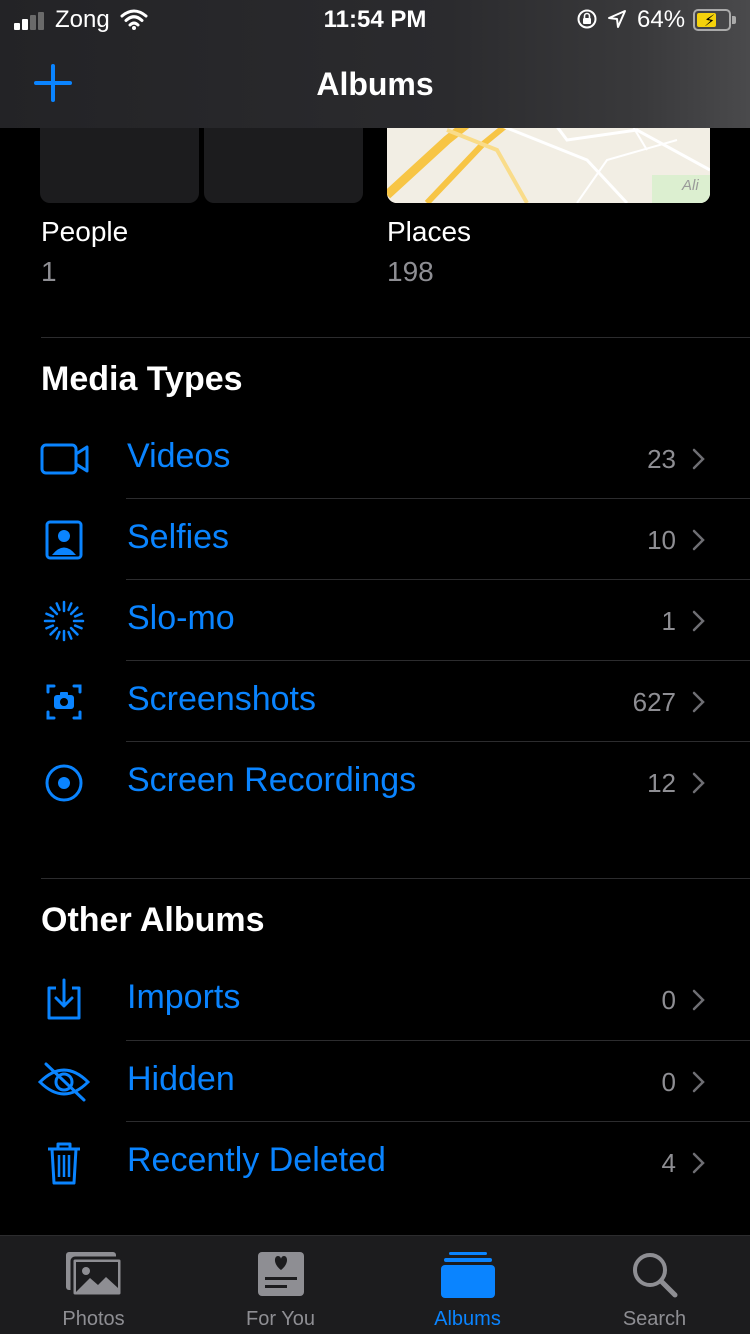 The width and height of the screenshot is (750, 1334). Describe the element at coordinates (256, 1160) in the screenshot. I see `row-label: Recently Deleted` at that location.